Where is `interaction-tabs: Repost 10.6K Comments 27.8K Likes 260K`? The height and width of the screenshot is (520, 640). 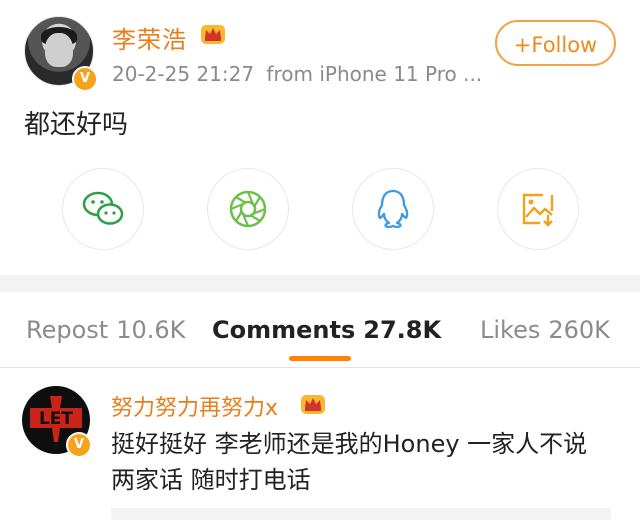 interaction-tabs: Repost 10.6K Comments 27.8K Likes 260K is located at coordinates (320, 330).